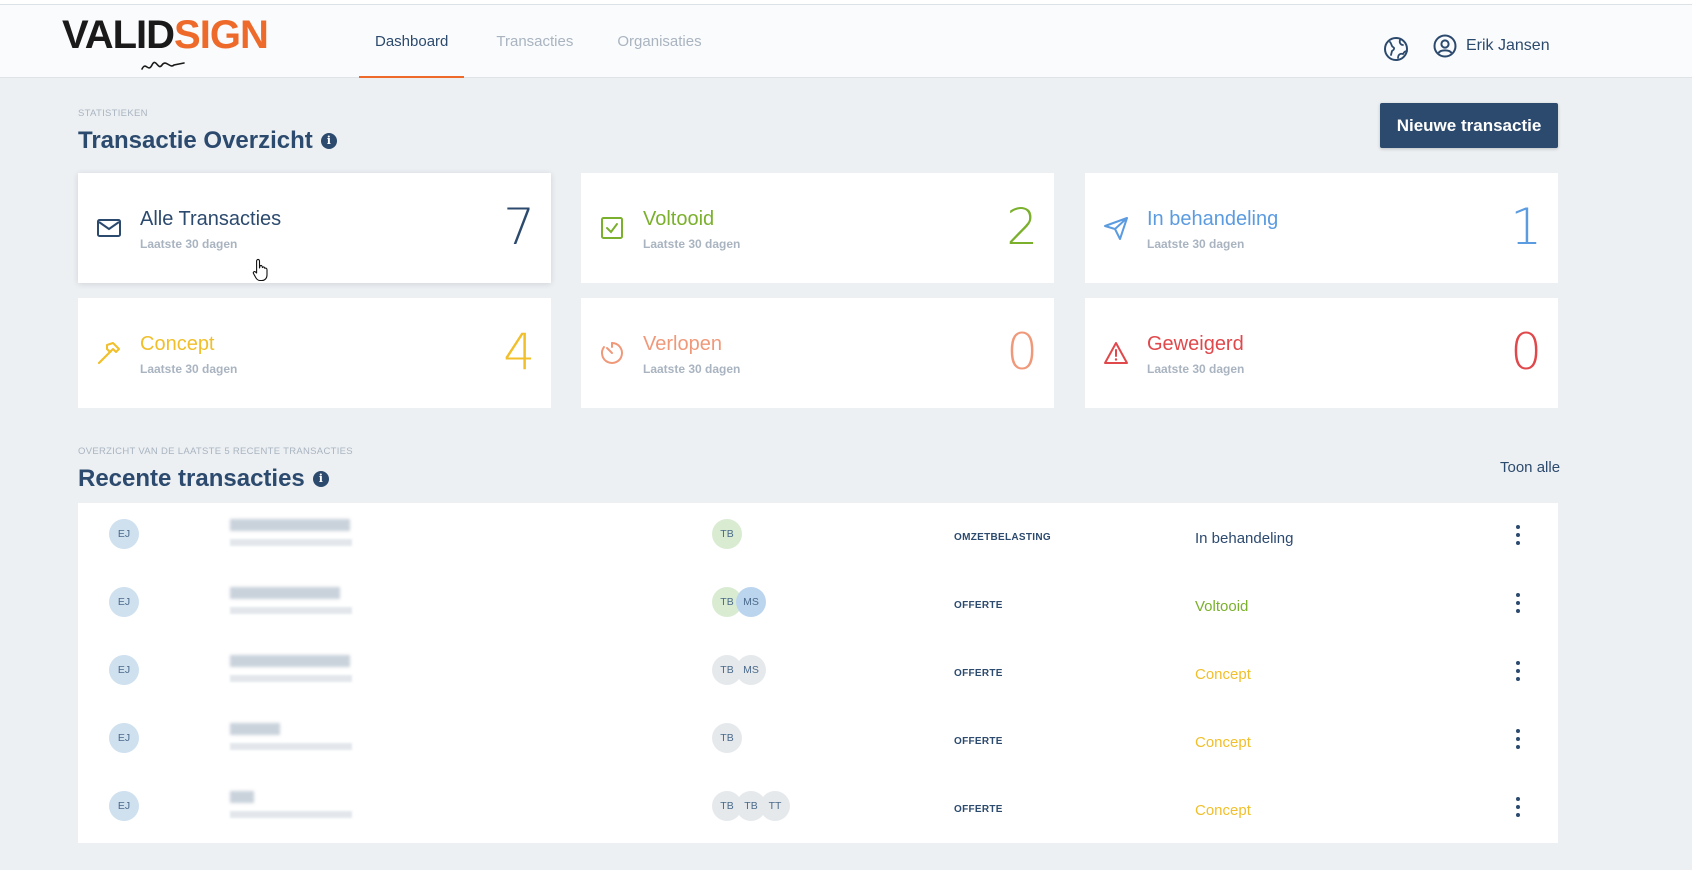 This screenshot has height=870, width=1692. I want to click on mail-icon, so click(109, 228).